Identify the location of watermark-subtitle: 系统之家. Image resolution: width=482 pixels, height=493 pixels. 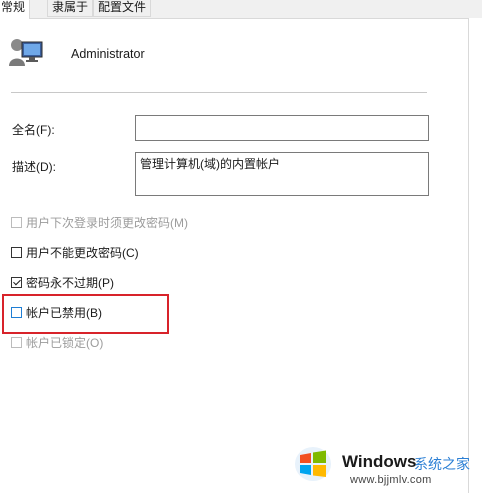
(442, 464).